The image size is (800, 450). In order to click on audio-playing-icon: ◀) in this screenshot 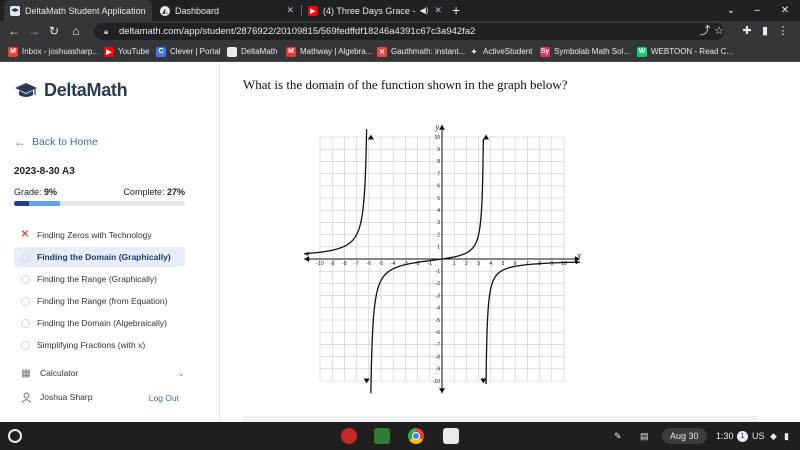, I will do `click(424, 10)`.